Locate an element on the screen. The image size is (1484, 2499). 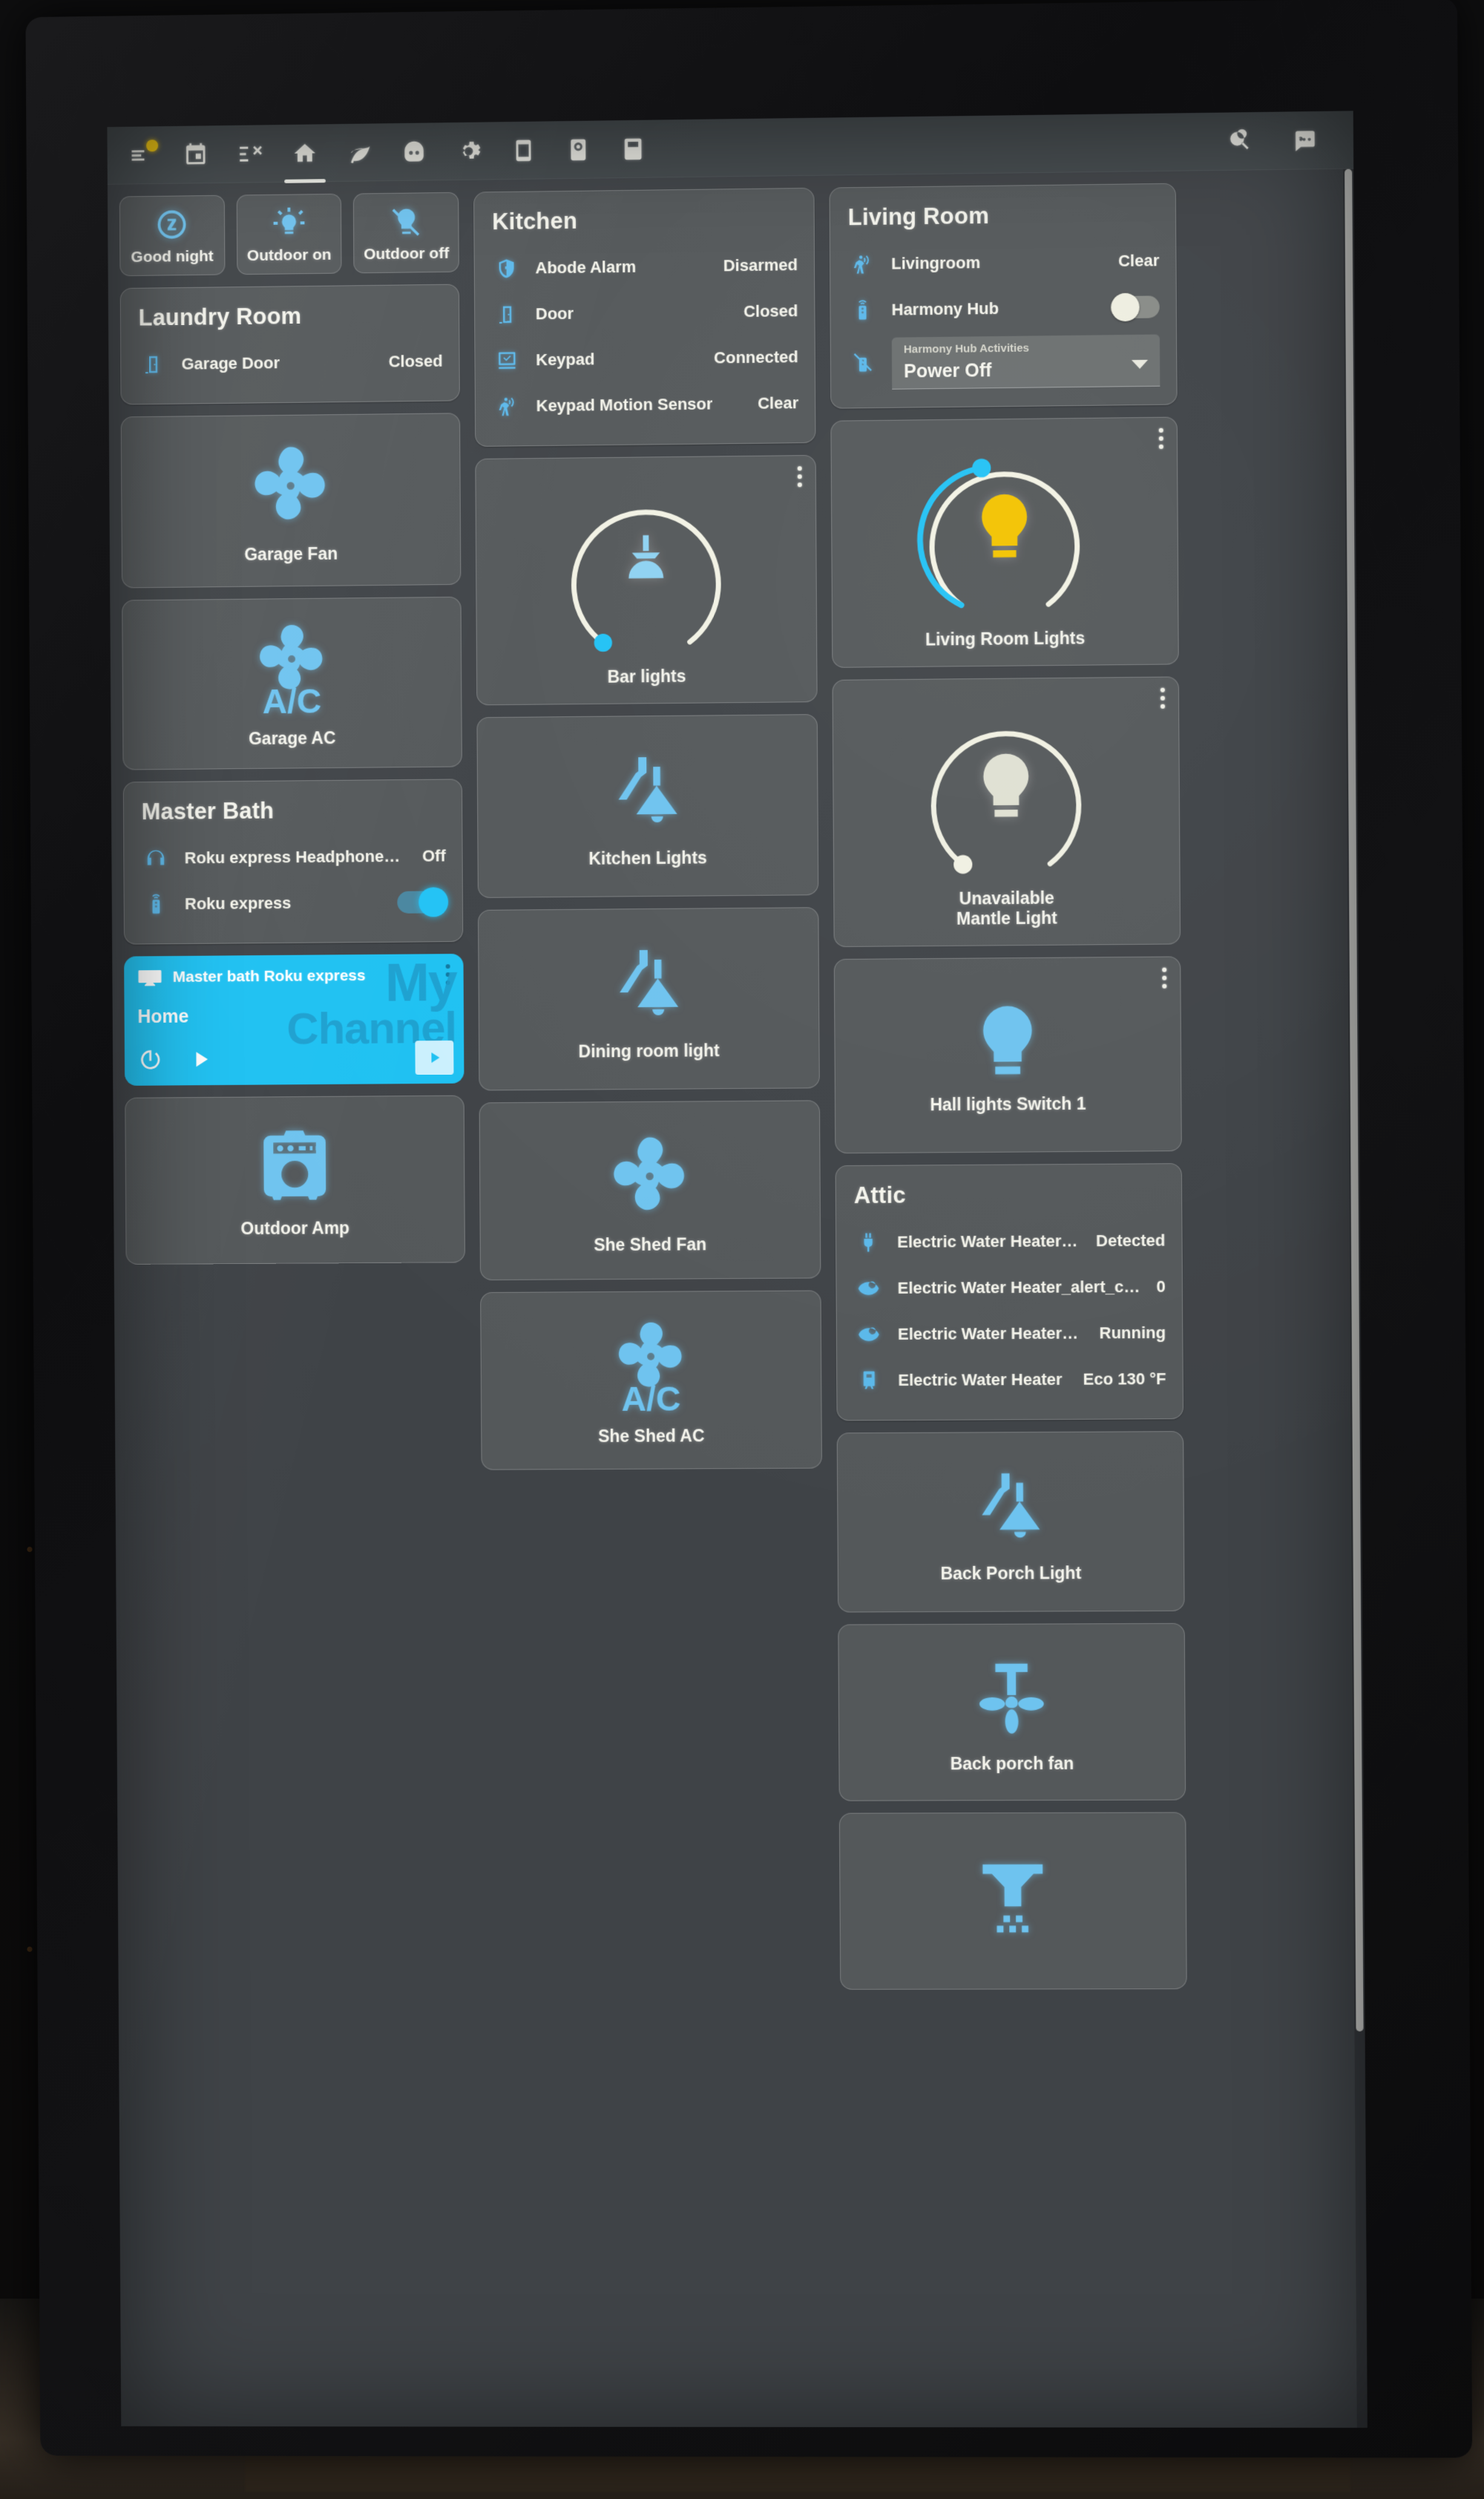
tile-garage-fan: Garage Fan is located at coordinates (291, 501).